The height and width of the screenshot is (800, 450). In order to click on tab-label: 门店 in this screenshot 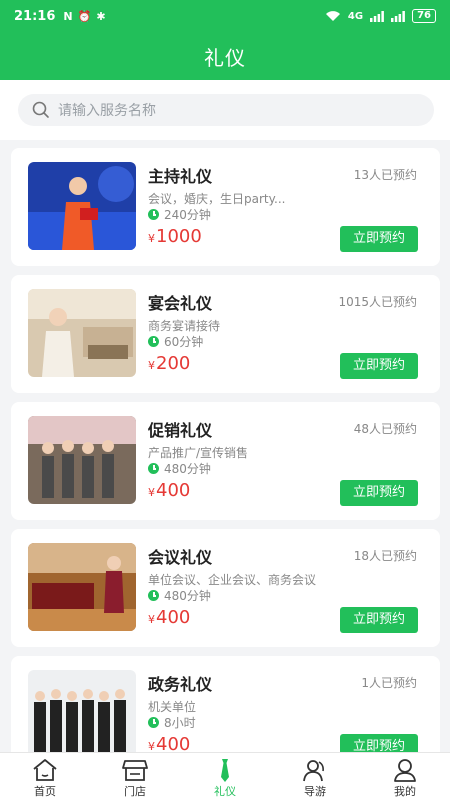, I will do `click(135, 791)`.